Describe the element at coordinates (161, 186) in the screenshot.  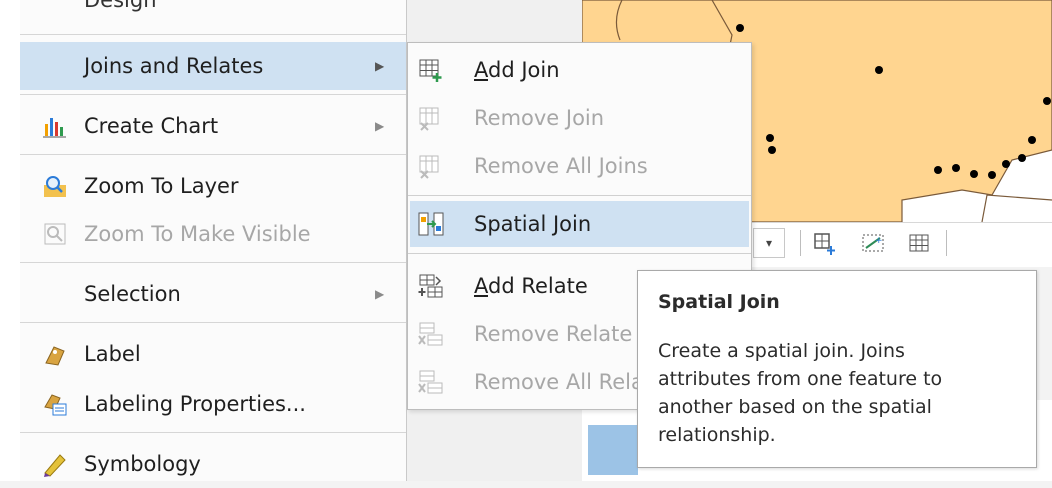
I see `menu-item-label: Zoom To Layer` at that location.